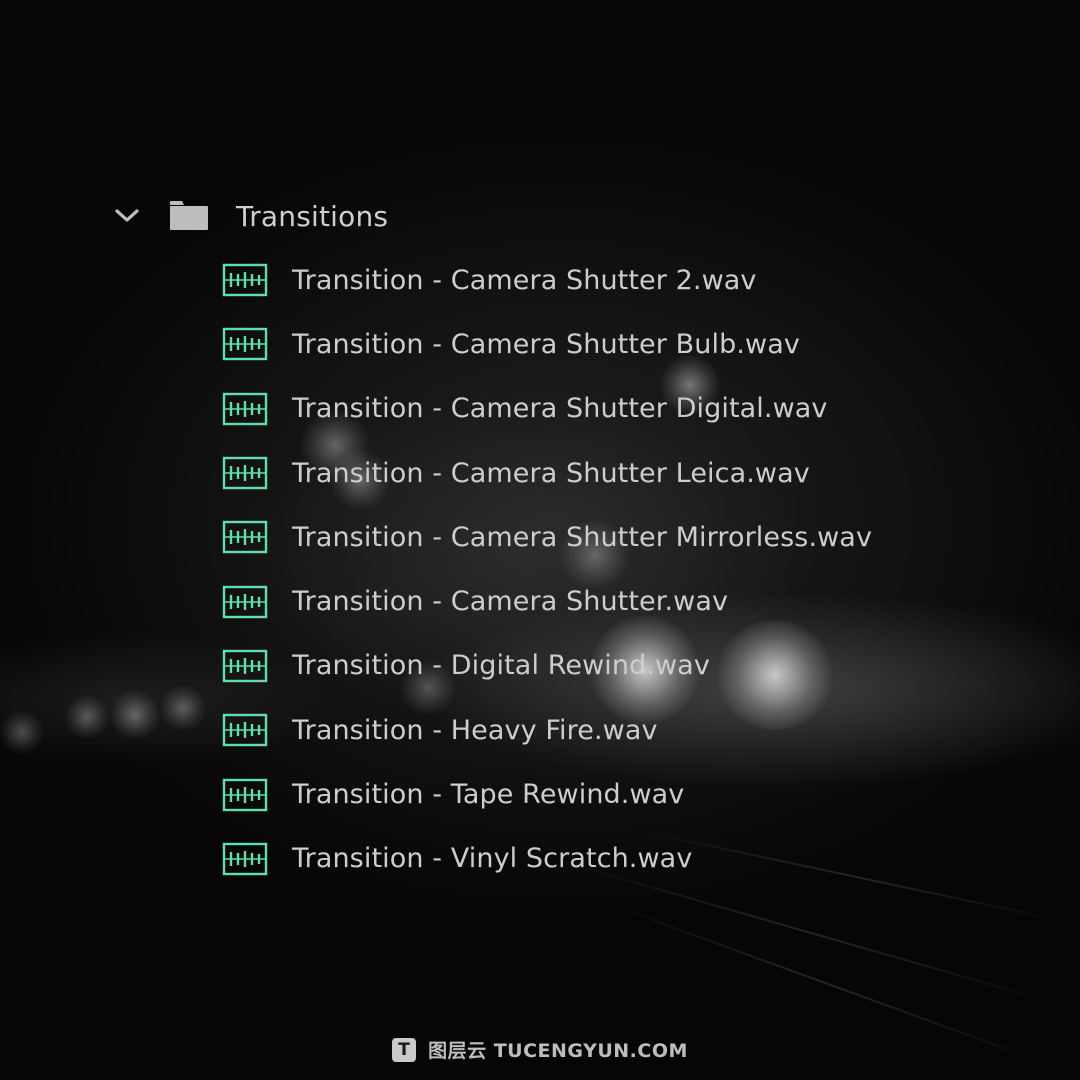 The height and width of the screenshot is (1080, 1080). I want to click on file-row: Transition - Camera Shutter.wav, so click(547, 601).